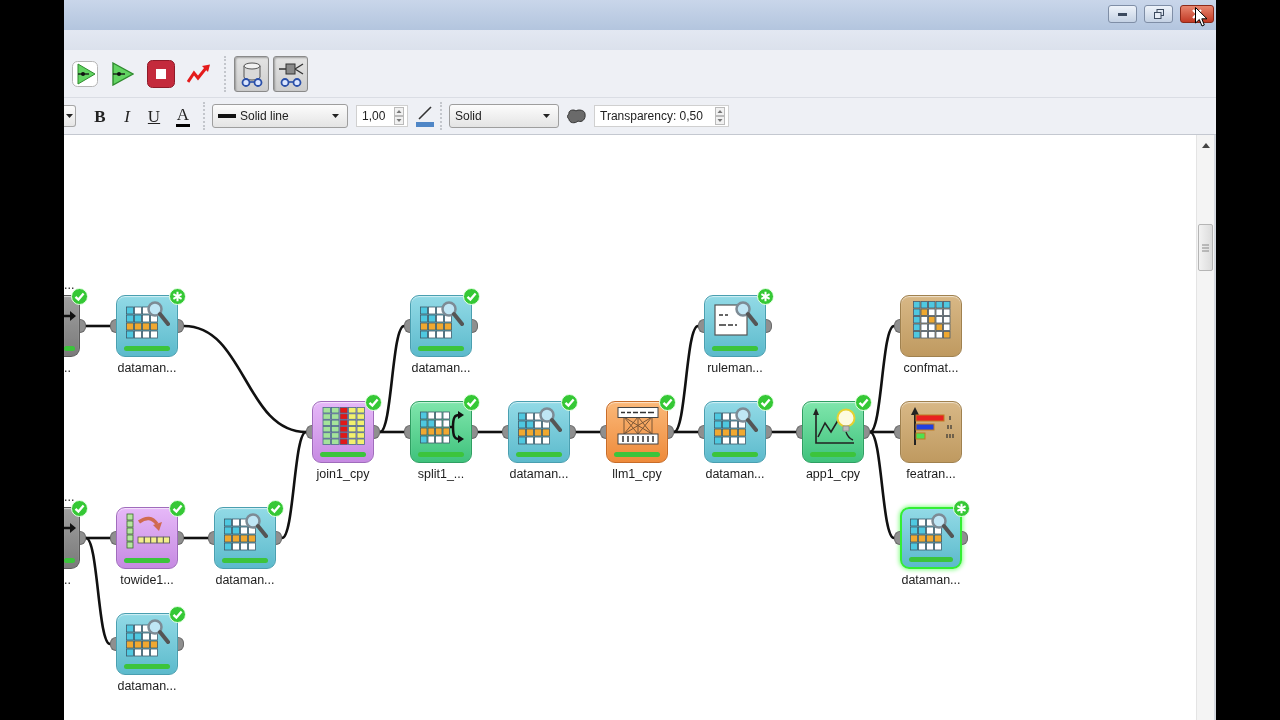 The width and height of the screenshot is (1280, 720). What do you see at coordinates (183, 116) in the screenshot?
I see `font-color-button: A` at bounding box center [183, 116].